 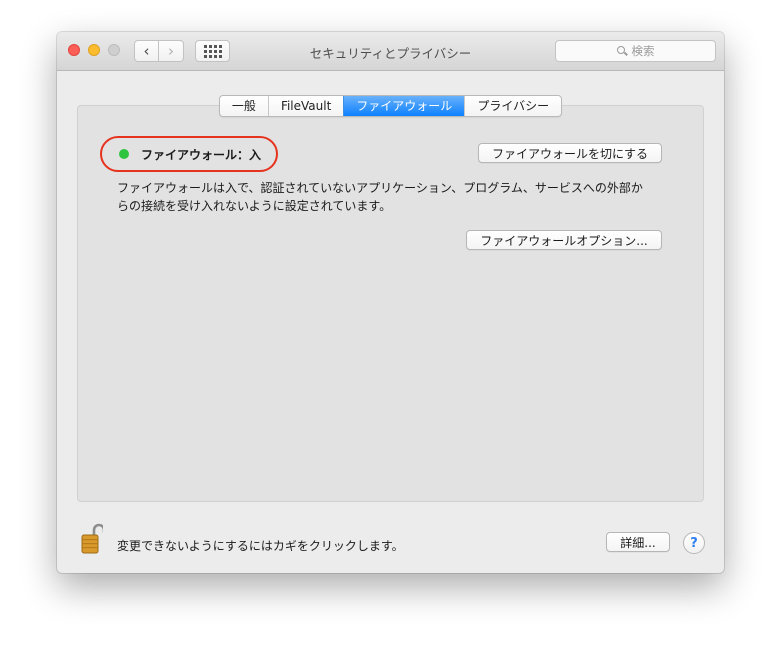 What do you see at coordinates (694, 543) in the screenshot?
I see `help-button: ?` at bounding box center [694, 543].